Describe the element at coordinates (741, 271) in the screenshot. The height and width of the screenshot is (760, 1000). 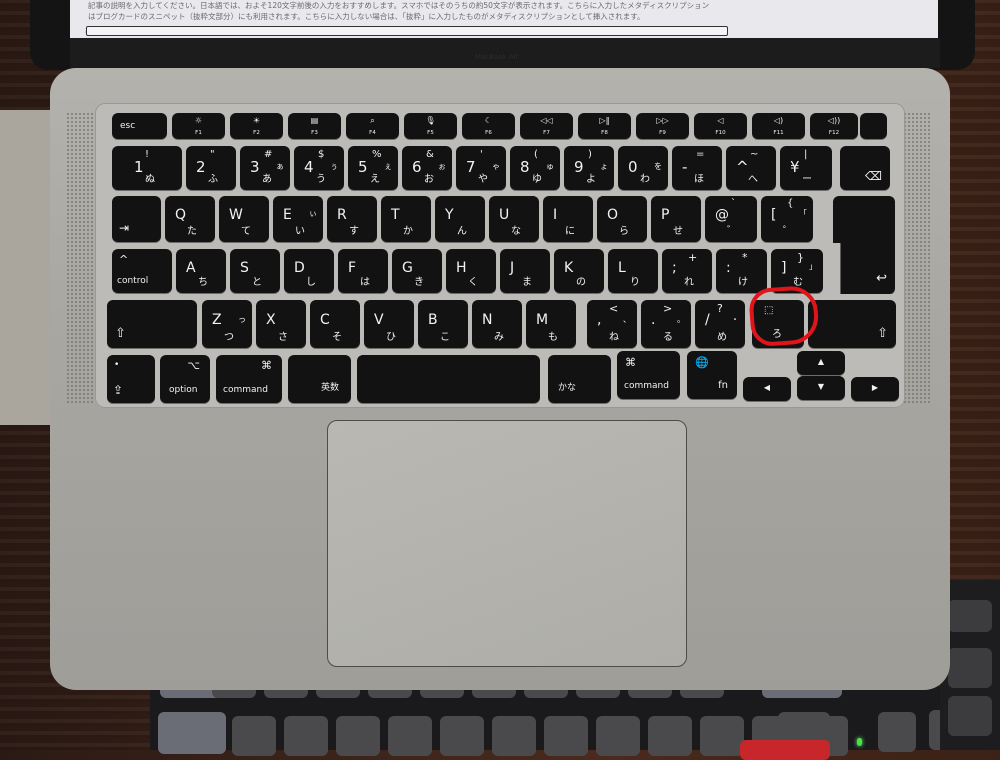
I see `key-:: : * け` at that location.